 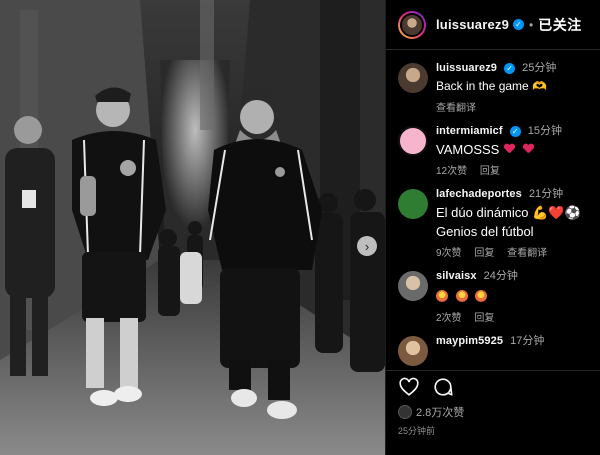 What do you see at coordinates (544, 131) in the screenshot?
I see `comment-time: 15分钟` at bounding box center [544, 131].